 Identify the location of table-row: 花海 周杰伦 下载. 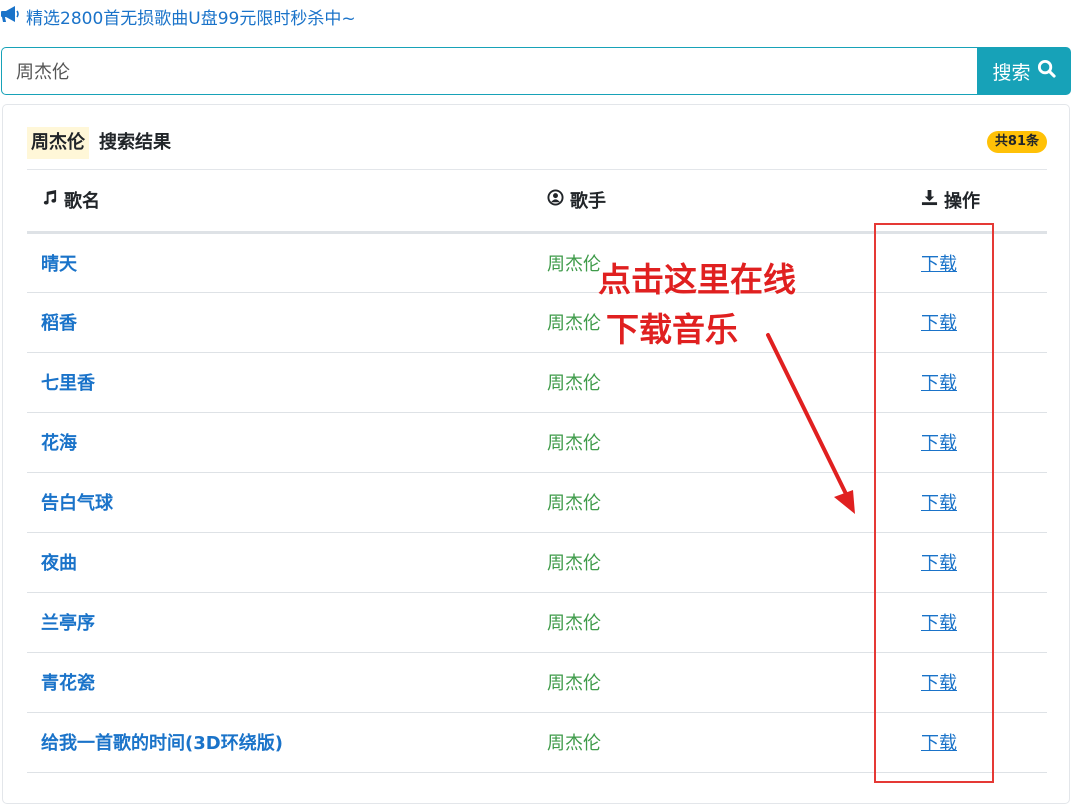
(537, 442).